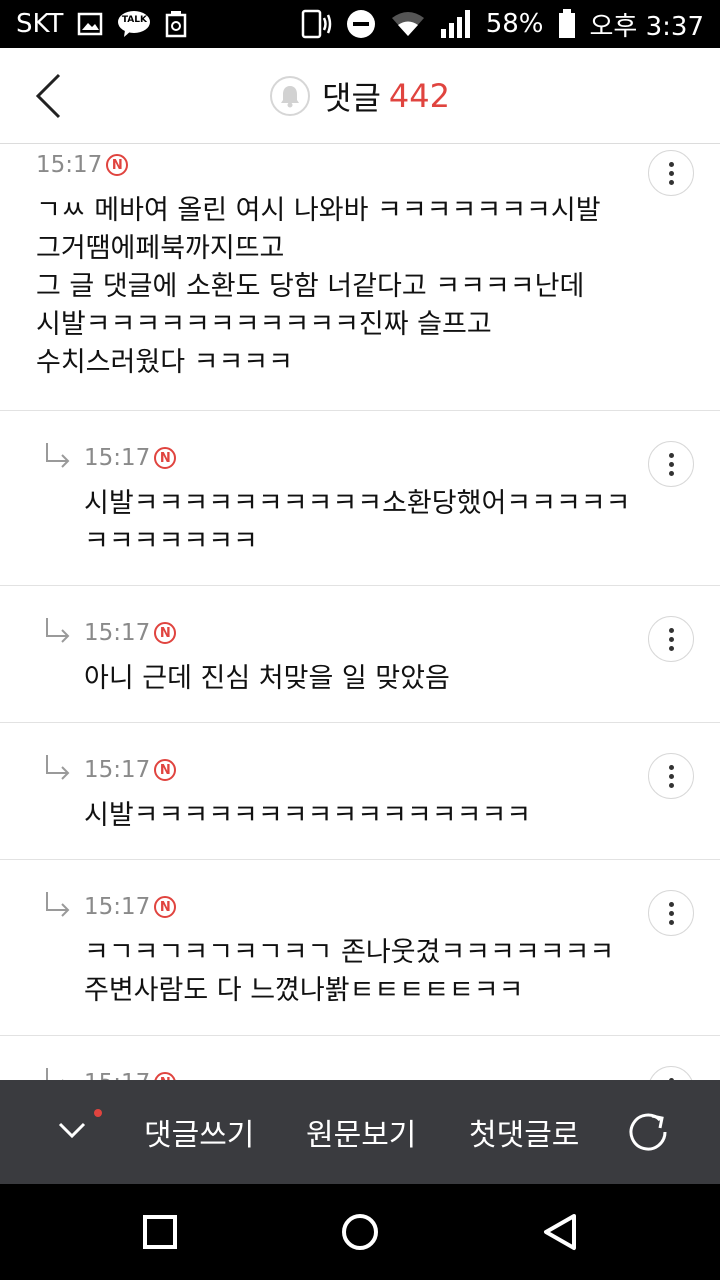  I want to click on view-original-button: 원문보기, so click(361, 1132).